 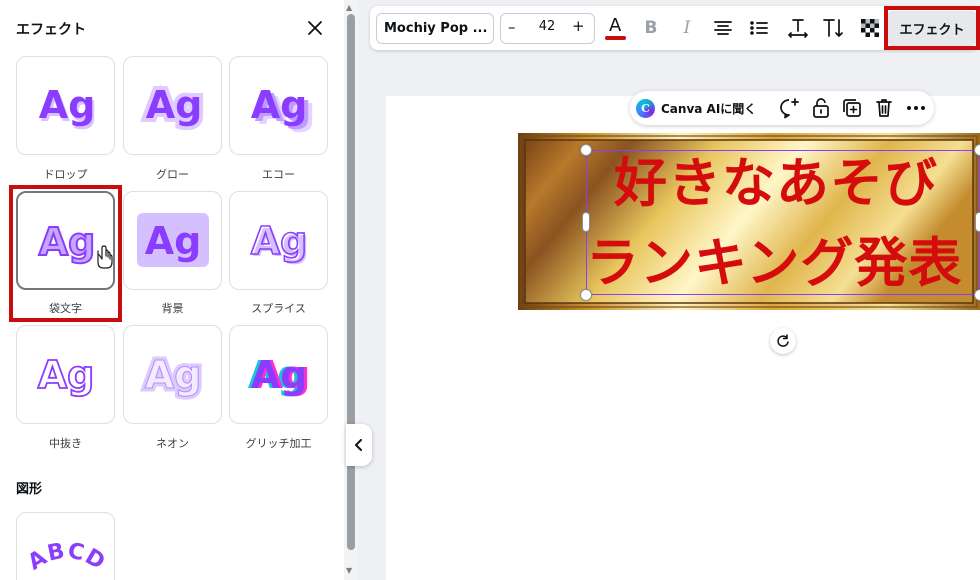 I want to click on canva-ai-label: Canva AIに聞く, so click(x=709, y=108).